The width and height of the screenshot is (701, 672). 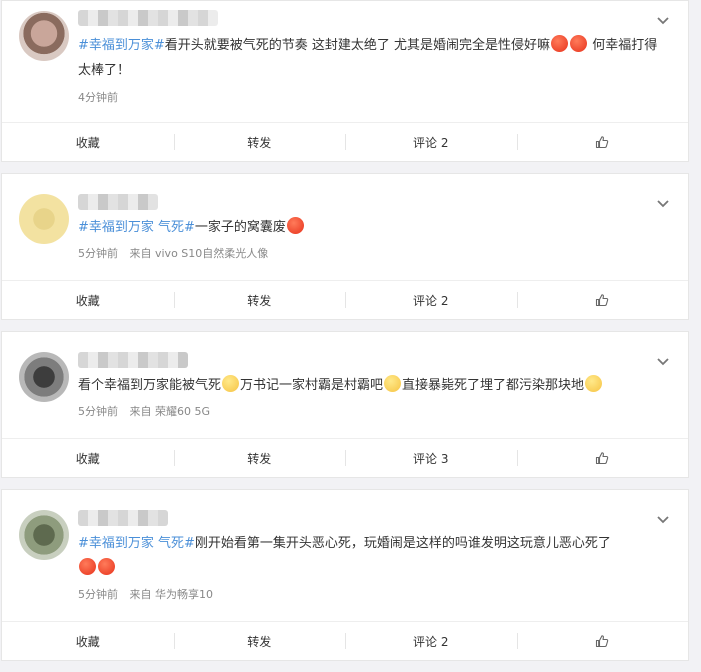 What do you see at coordinates (431, 458) in the screenshot?
I see `comment-button: 评论 3` at bounding box center [431, 458].